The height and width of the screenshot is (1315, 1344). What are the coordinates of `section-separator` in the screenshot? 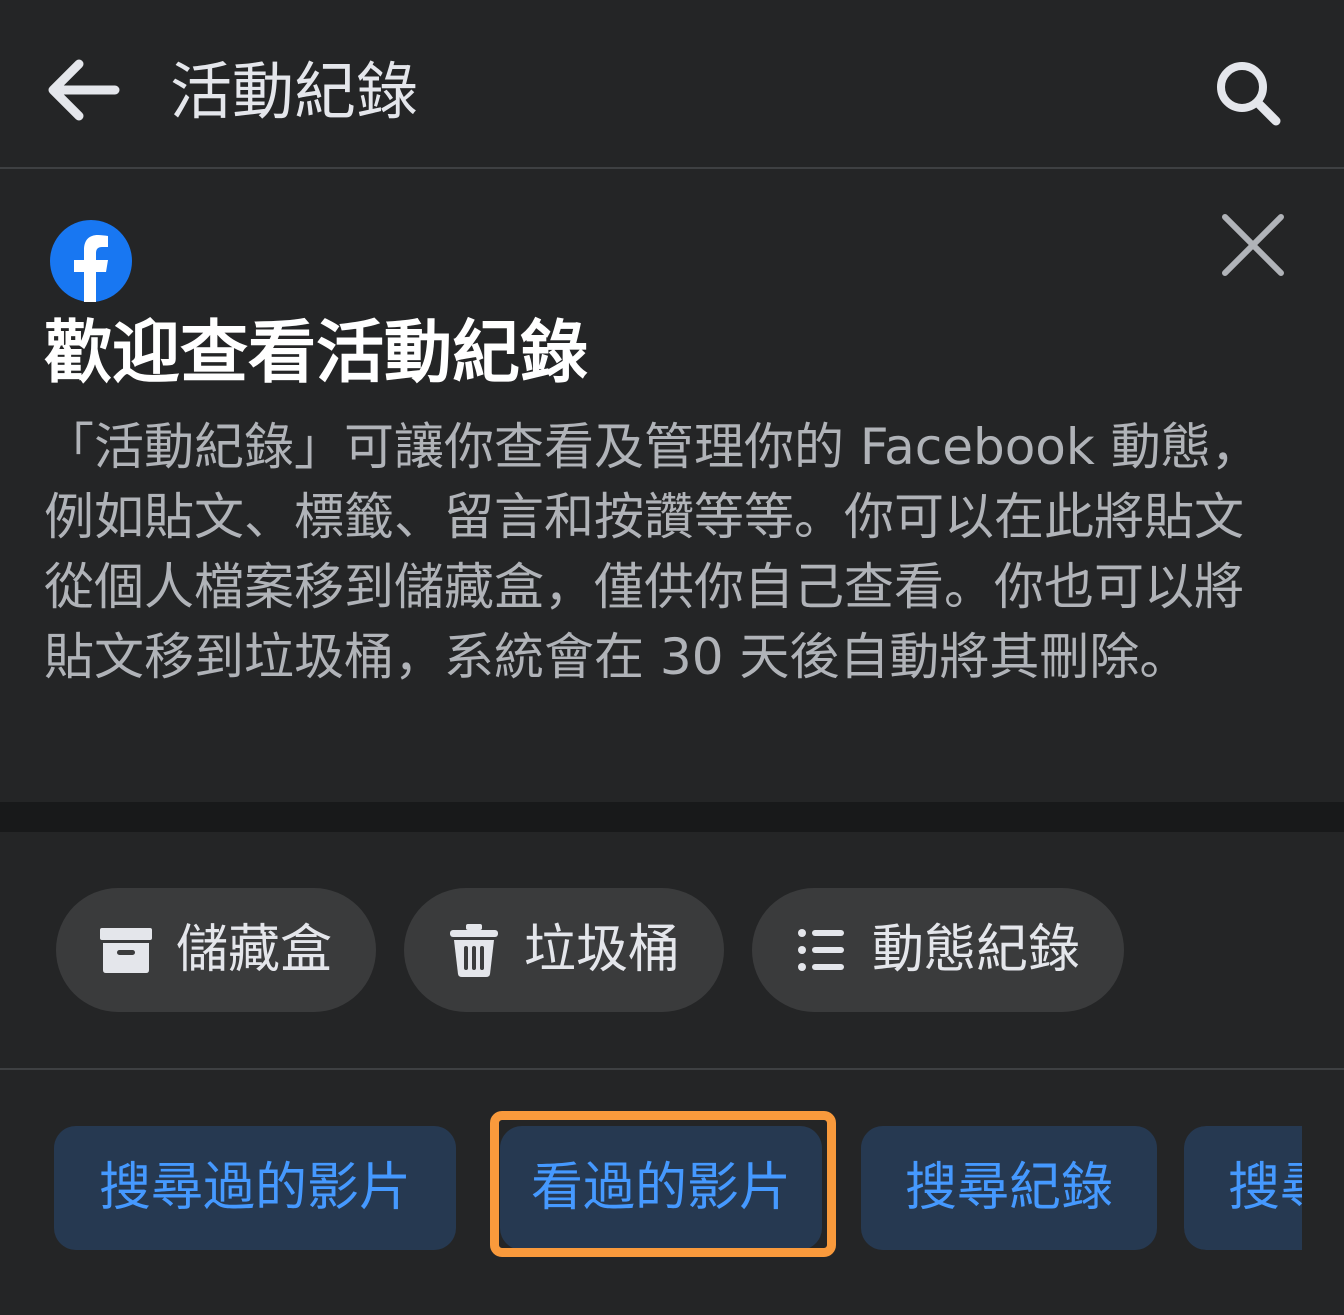 It's located at (672, 817).